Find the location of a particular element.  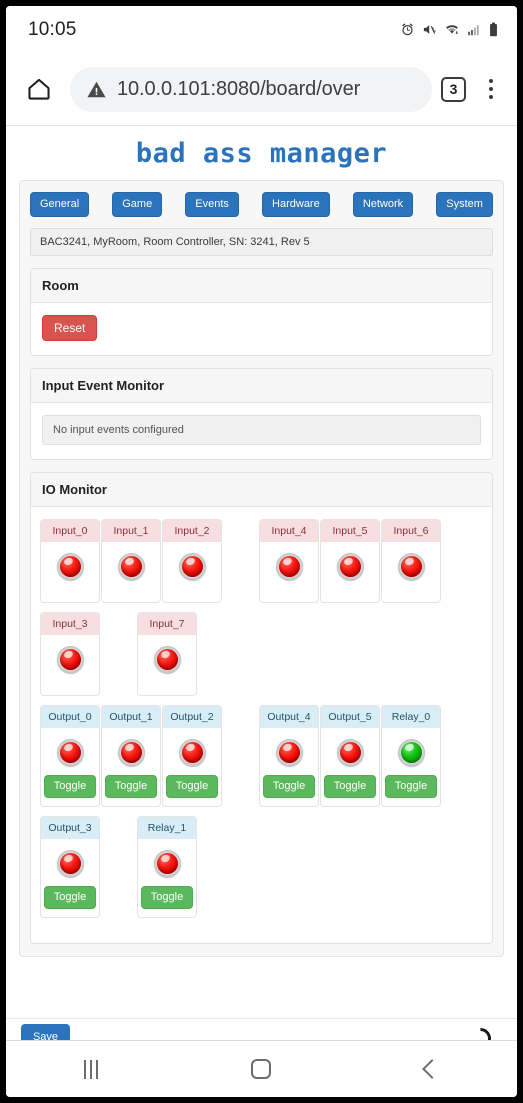

io-cell-label: Output_5 is located at coordinates (350, 717).